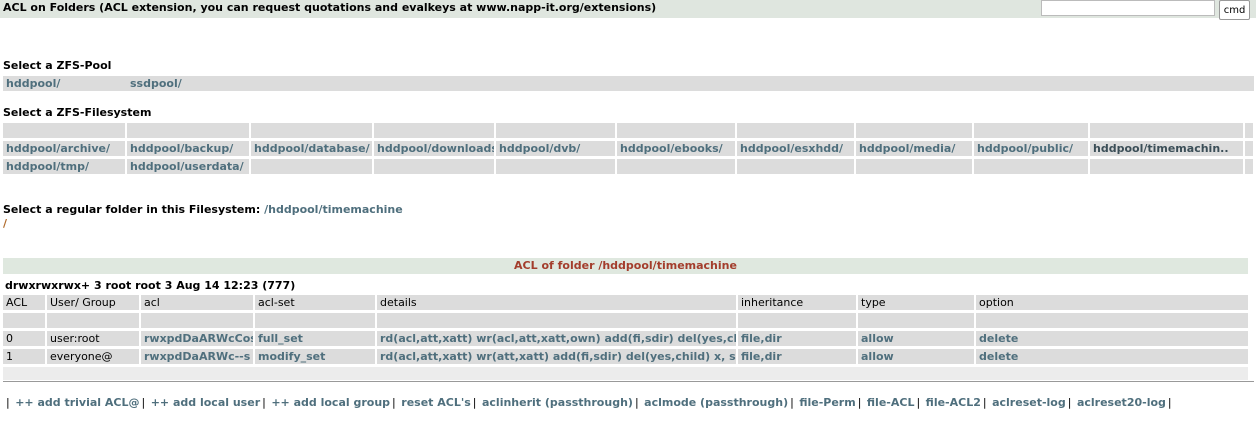 This screenshot has width=1256, height=441. Describe the element at coordinates (77, 112) in the screenshot. I see `filesystem-heading: Select a ZFS-Filesystem` at that location.